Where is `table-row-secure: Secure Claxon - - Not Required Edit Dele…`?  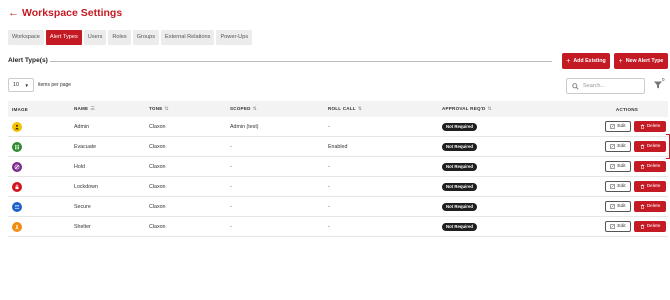 table-row-secure: Secure Claxon - - Not Required Edit Dele… is located at coordinates (338, 207).